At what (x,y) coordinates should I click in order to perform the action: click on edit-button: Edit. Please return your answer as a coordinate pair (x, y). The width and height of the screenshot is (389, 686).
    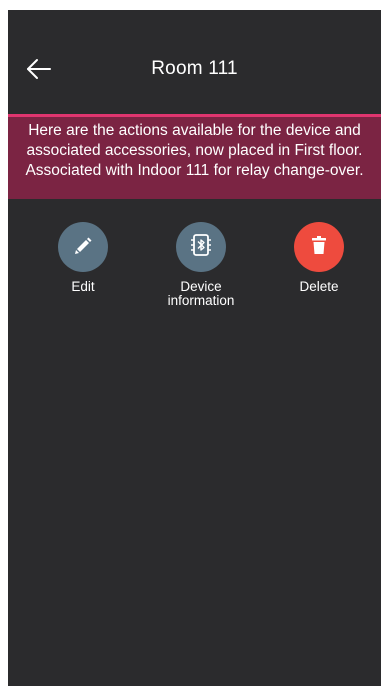
    Looking at the image, I should click on (83, 258).